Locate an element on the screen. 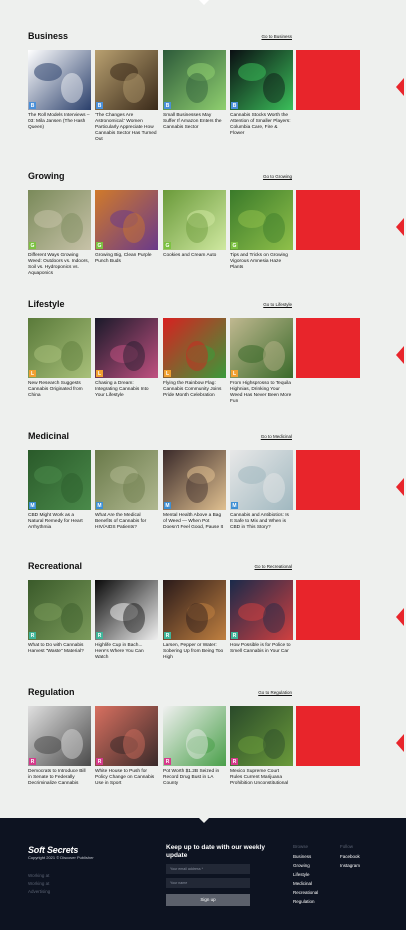 This screenshot has width=406, height=930. browse-business-link: Business is located at coordinates (302, 856).